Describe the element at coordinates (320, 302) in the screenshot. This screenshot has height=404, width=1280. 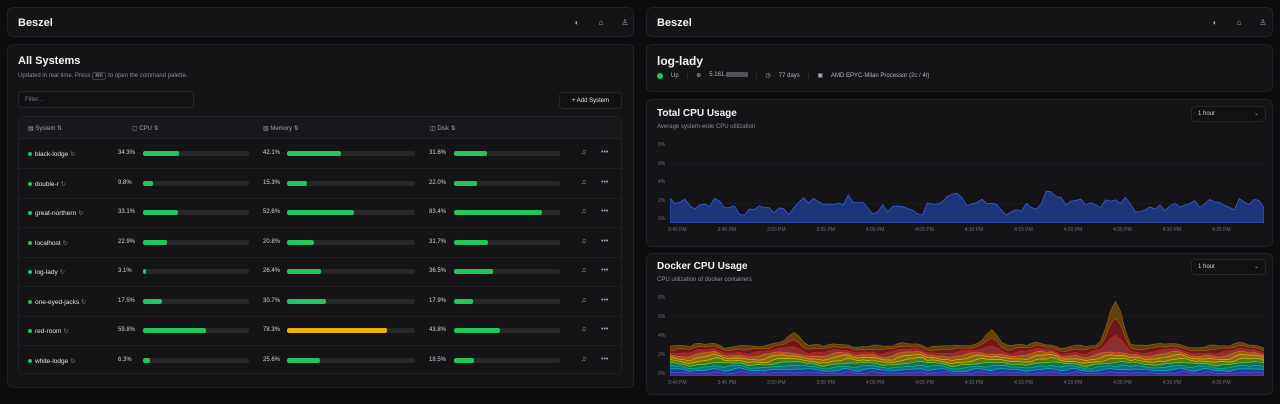
I see `table-row: one-eyed-jacks ↻ 17.5% 30.7% 17.9% ♫ •••` at that location.